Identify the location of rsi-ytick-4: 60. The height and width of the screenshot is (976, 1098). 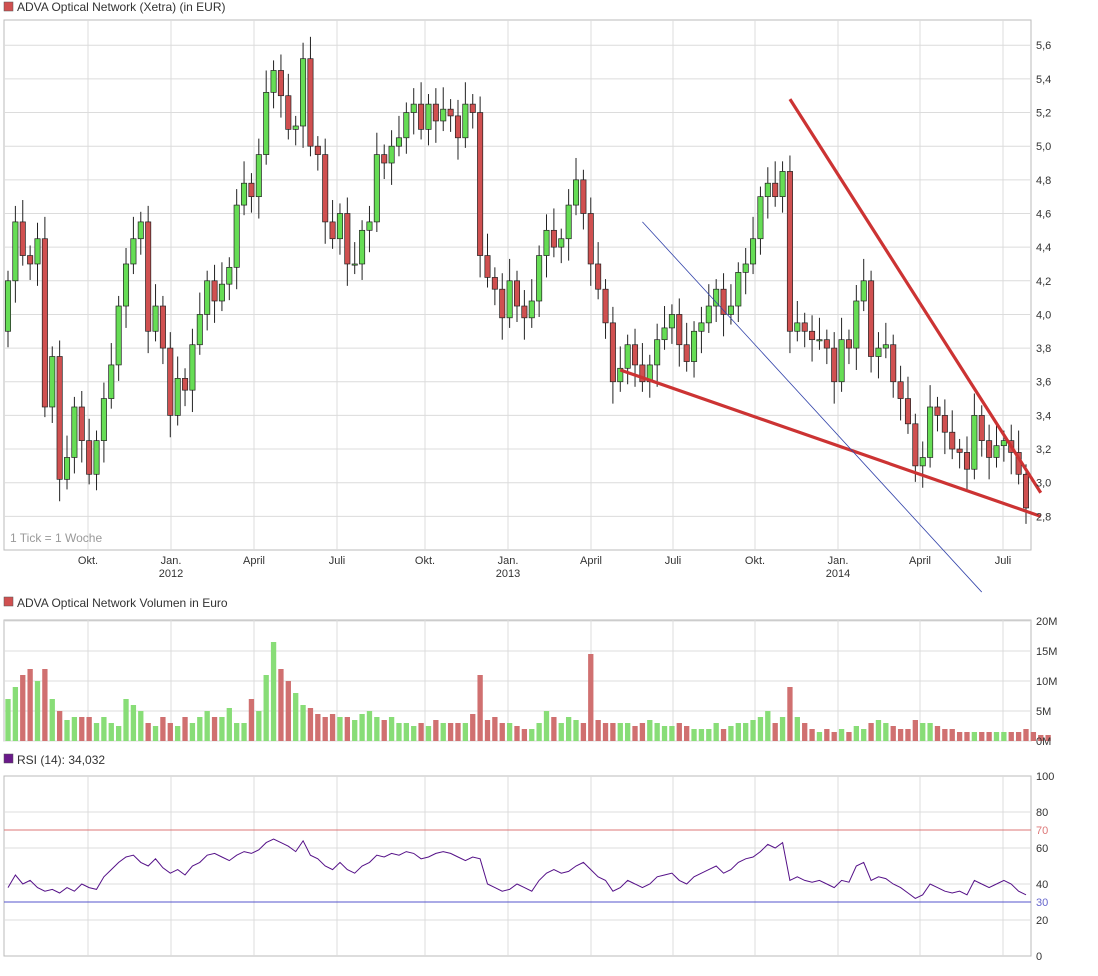
(1042, 849).